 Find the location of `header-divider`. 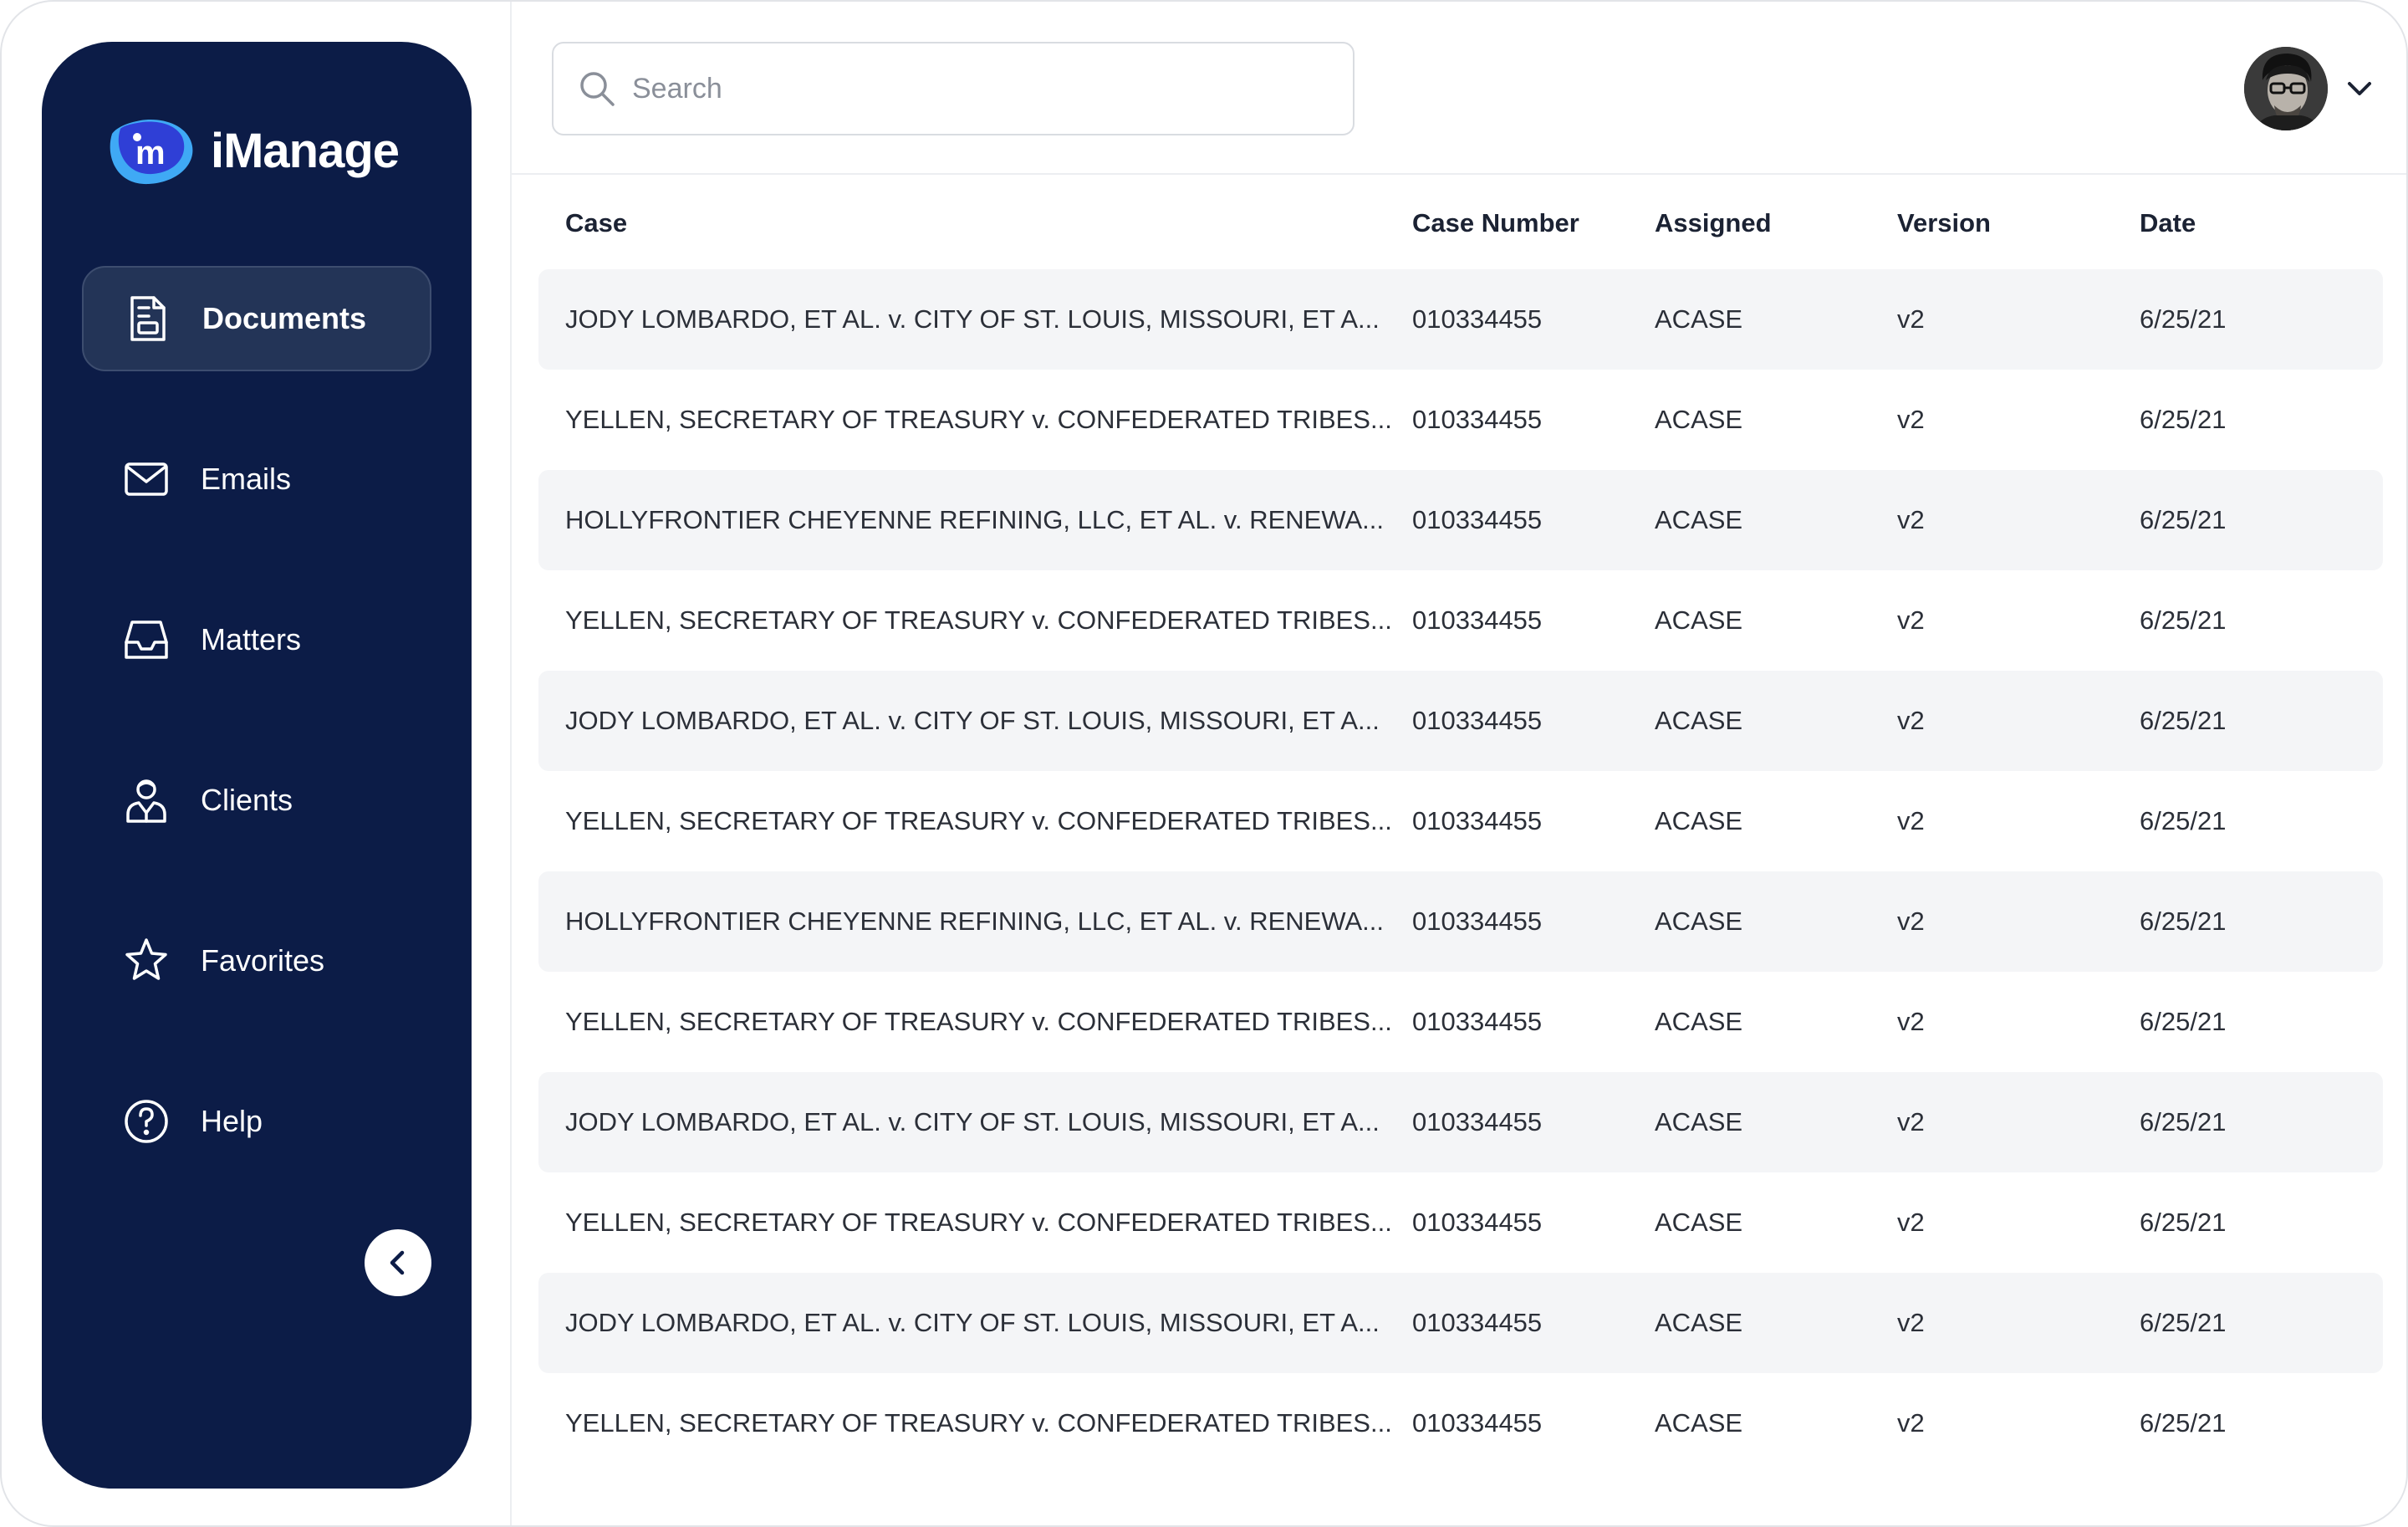

header-divider is located at coordinates (1459, 174).